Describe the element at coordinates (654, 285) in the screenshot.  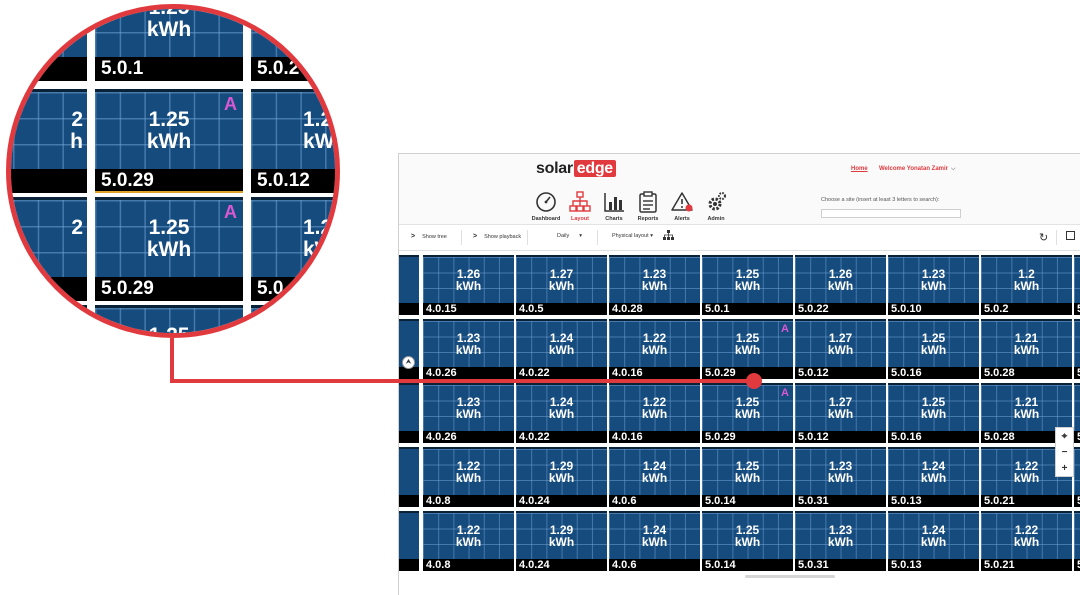
I see `solar-panel: 1.23 kWh 4.0.28` at that location.